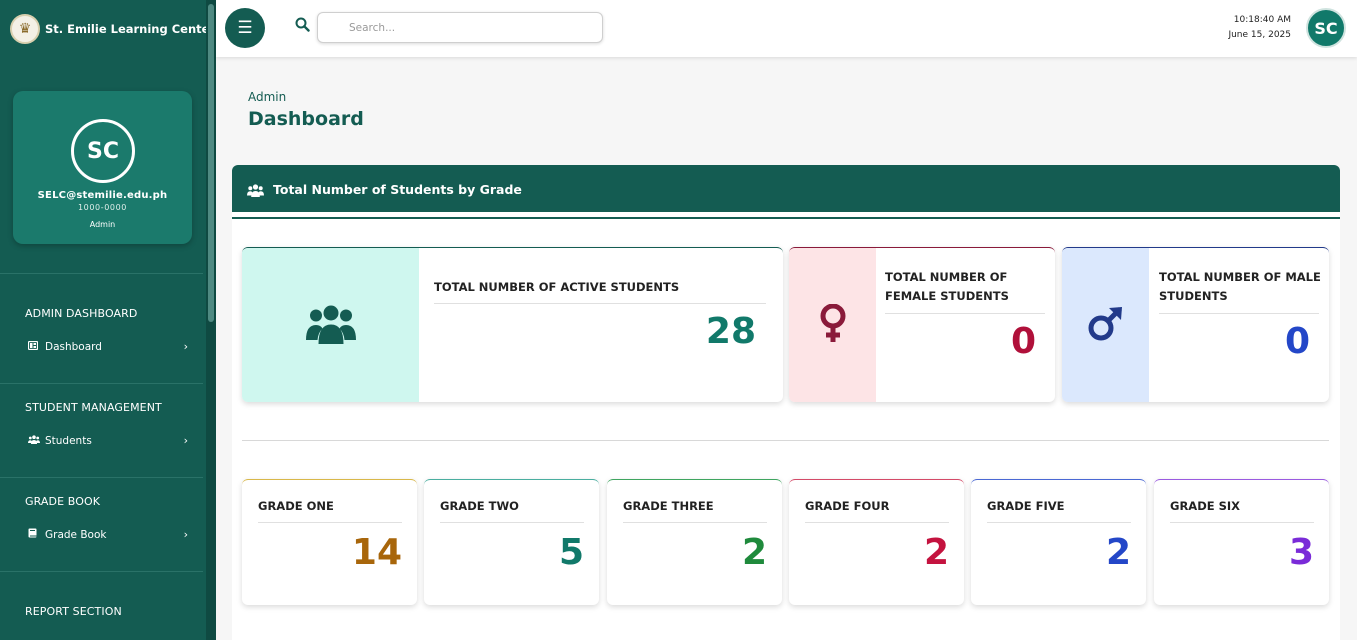 This screenshot has height=640, width=1357. I want to click on section-title-grade-book: GRADE BOOK, so click(63, 501).